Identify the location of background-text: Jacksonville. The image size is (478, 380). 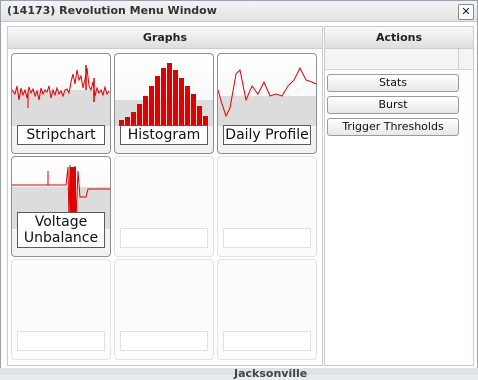
(271, 373).